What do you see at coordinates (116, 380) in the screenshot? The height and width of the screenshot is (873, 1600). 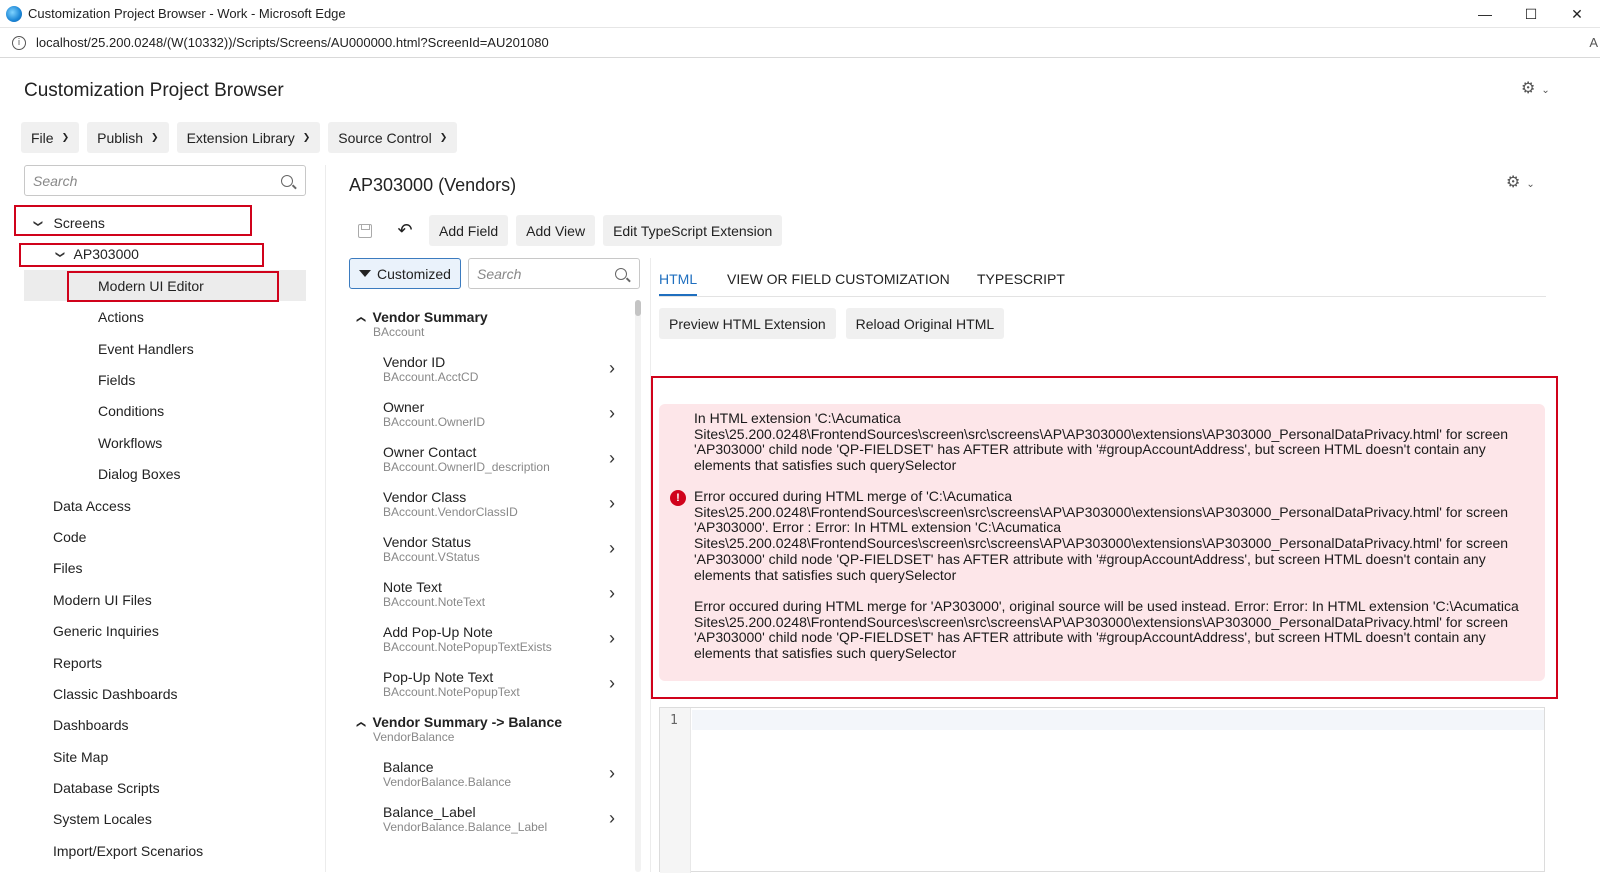 I see `tree-item-fields: Fields` at bounding box center [116, 380].